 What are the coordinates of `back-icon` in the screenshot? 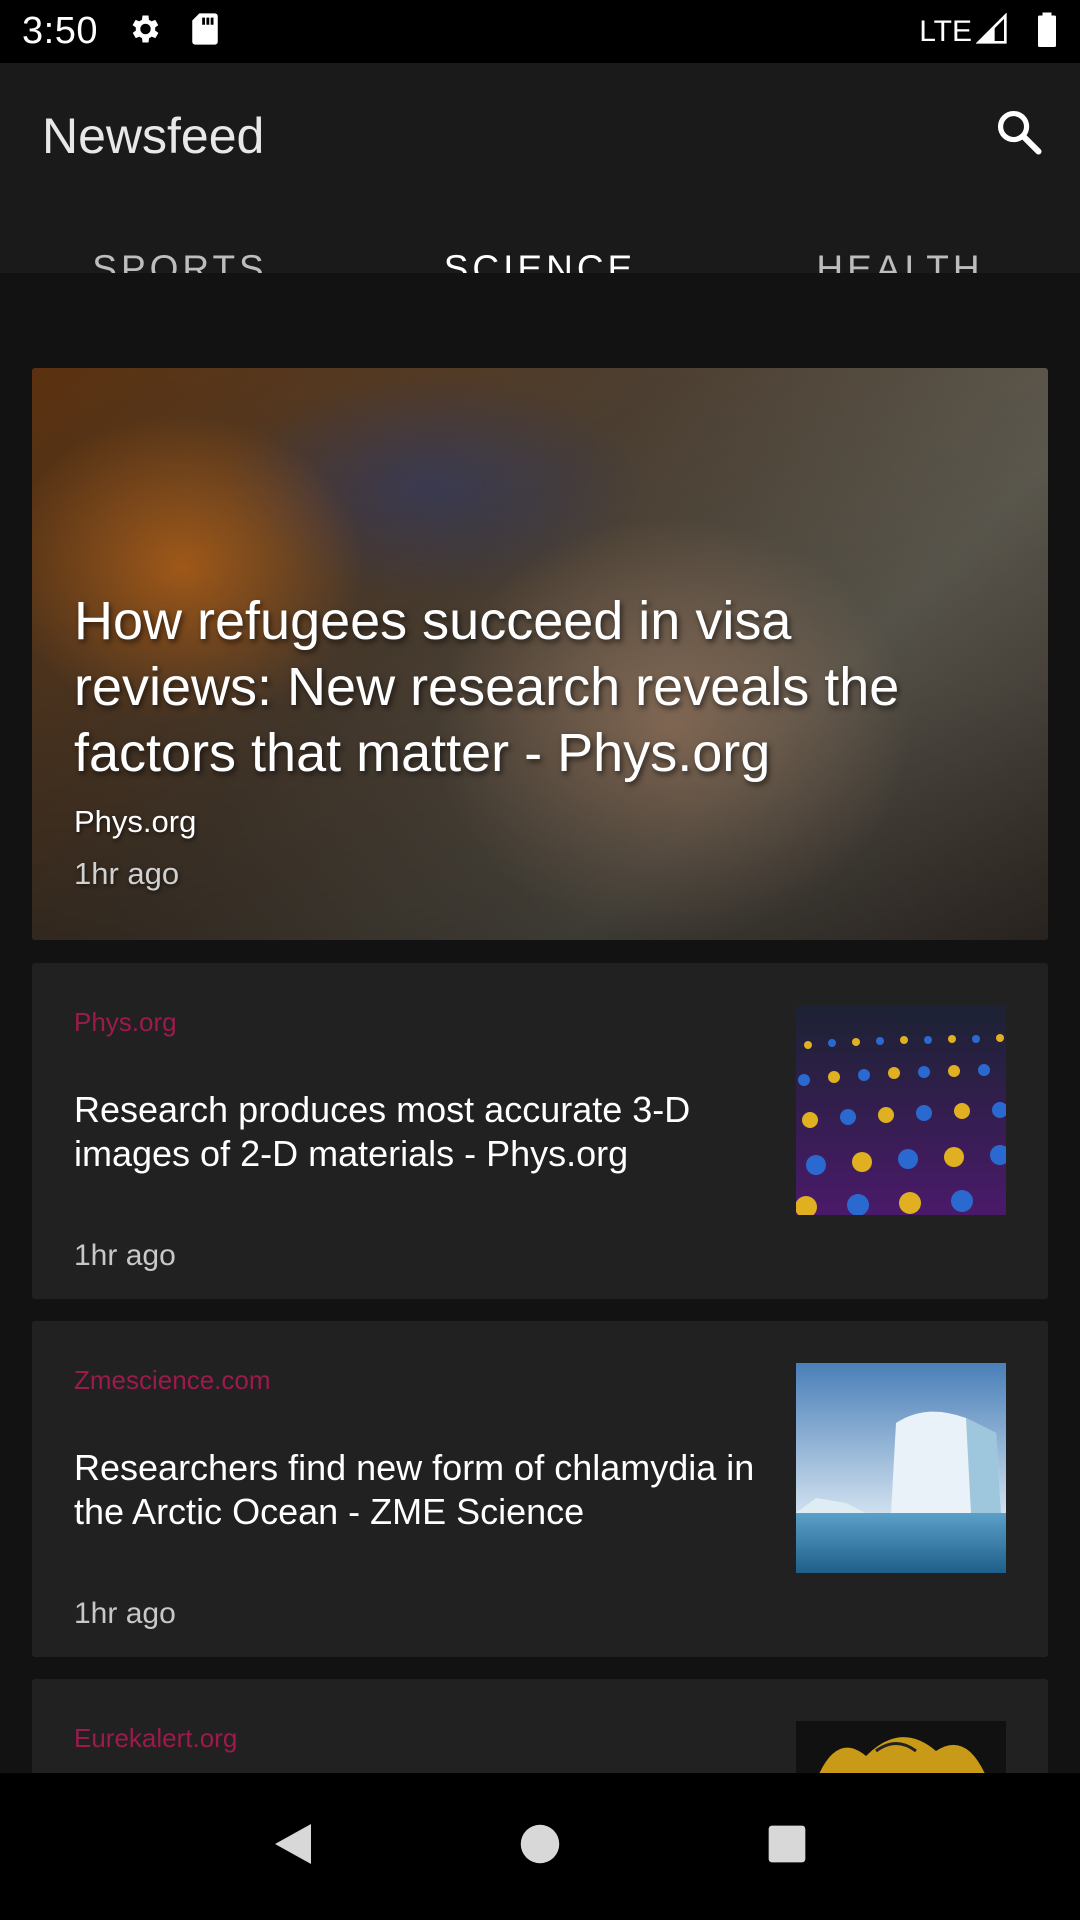 It's located at (293, 1846).